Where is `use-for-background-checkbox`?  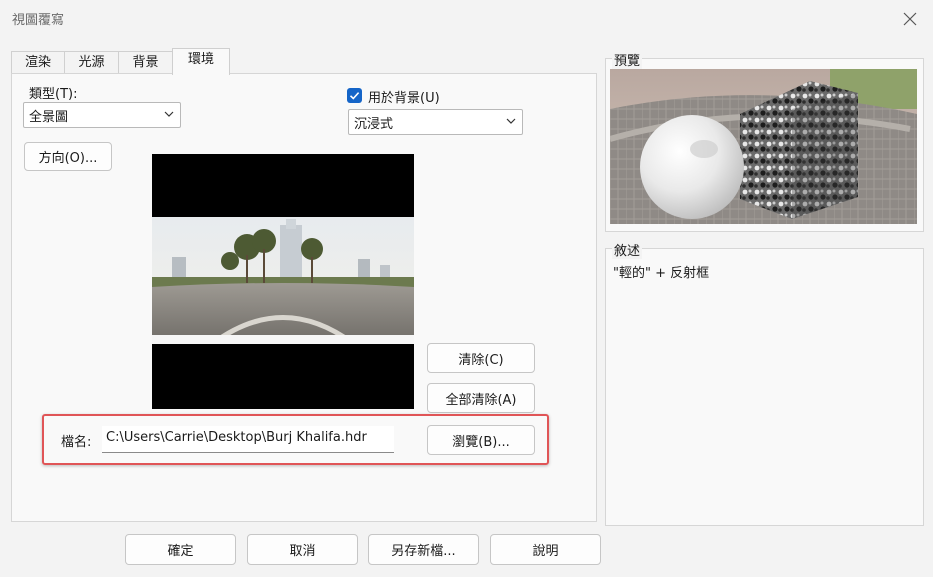
use-for-background-checkbox is located at coordinates (354, 95).